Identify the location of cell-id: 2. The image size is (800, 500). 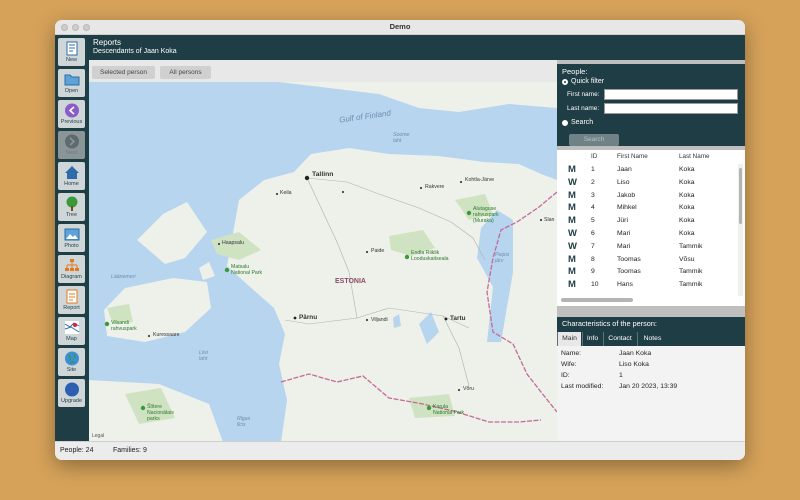
(593, 182).